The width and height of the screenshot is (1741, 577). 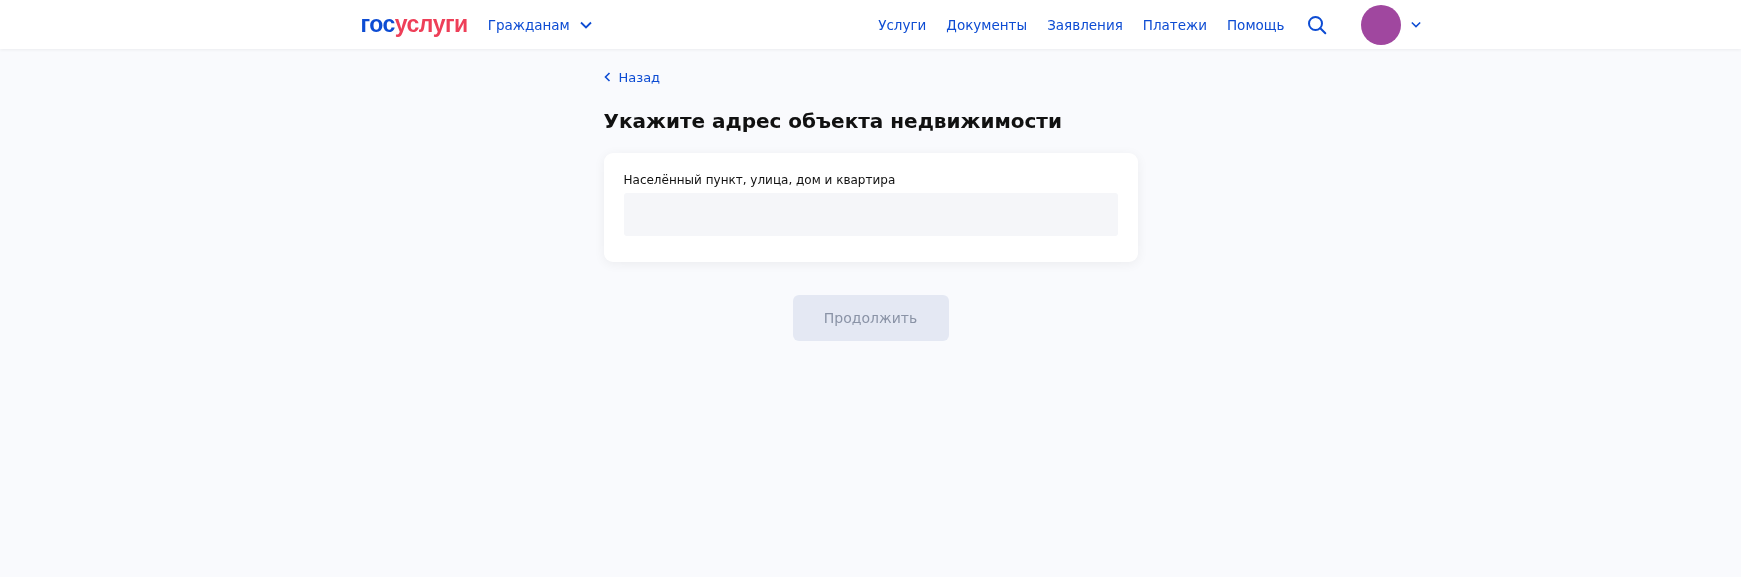 I want to click on nav-link: Помощь, so click(x=1255, y=24).